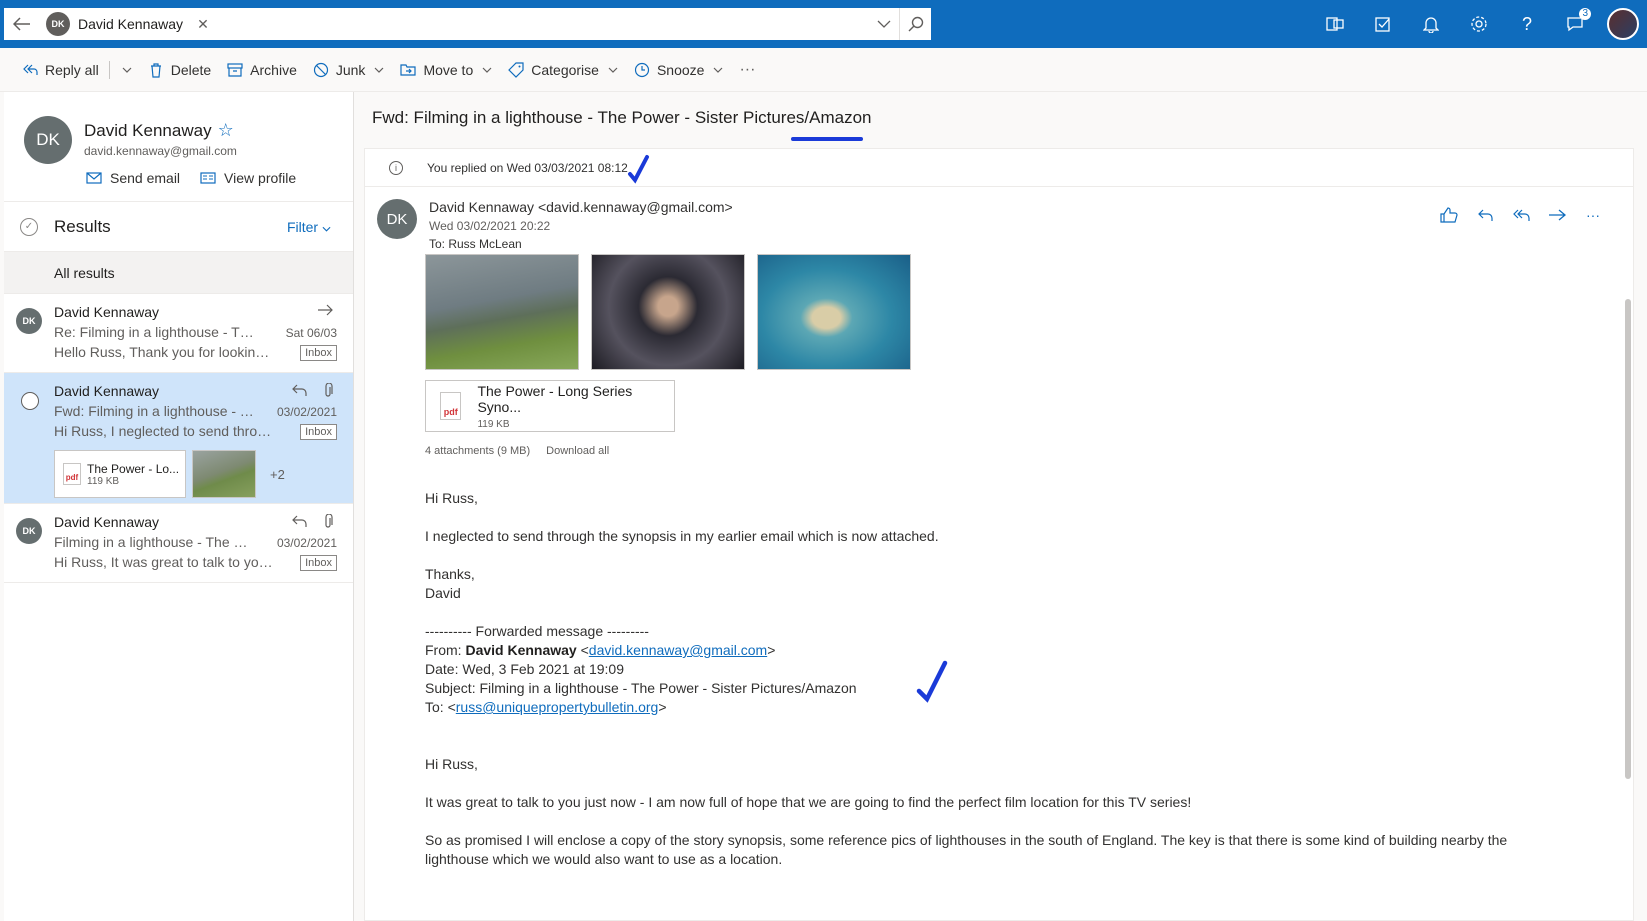 This screenshot has height=921, width=1647. I want to click on contact-card-icon, so click(208, 178).